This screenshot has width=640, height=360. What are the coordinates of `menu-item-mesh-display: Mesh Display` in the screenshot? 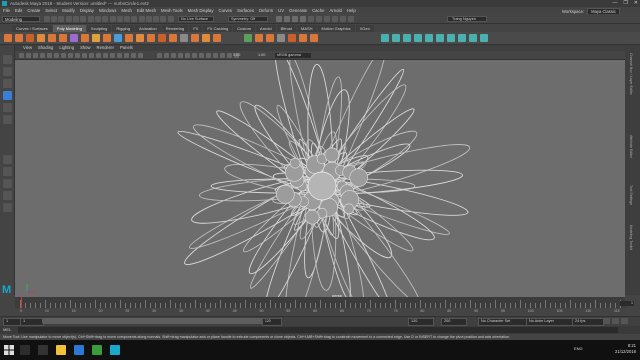 It's located at (201, 10).